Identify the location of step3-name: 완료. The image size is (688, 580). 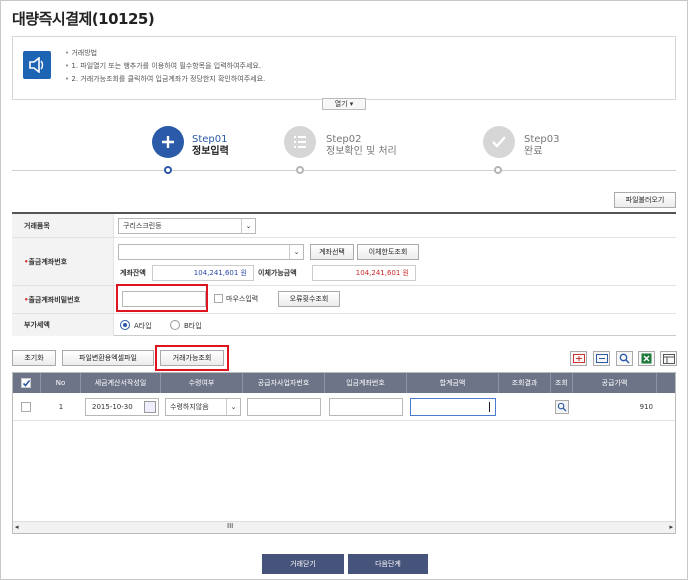
(533, 151).